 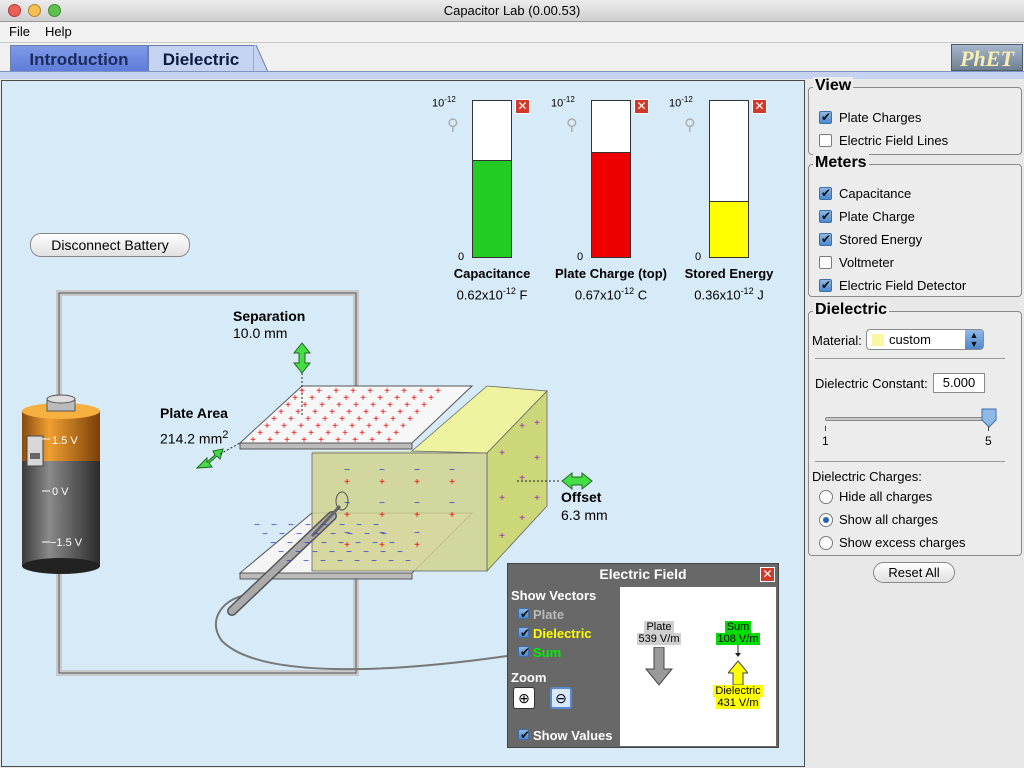 What do you see at coordinates (512, 57) in the screenshot?
I see `tab-bar: Introduction Dielectric` at bounding box center [512, 57].